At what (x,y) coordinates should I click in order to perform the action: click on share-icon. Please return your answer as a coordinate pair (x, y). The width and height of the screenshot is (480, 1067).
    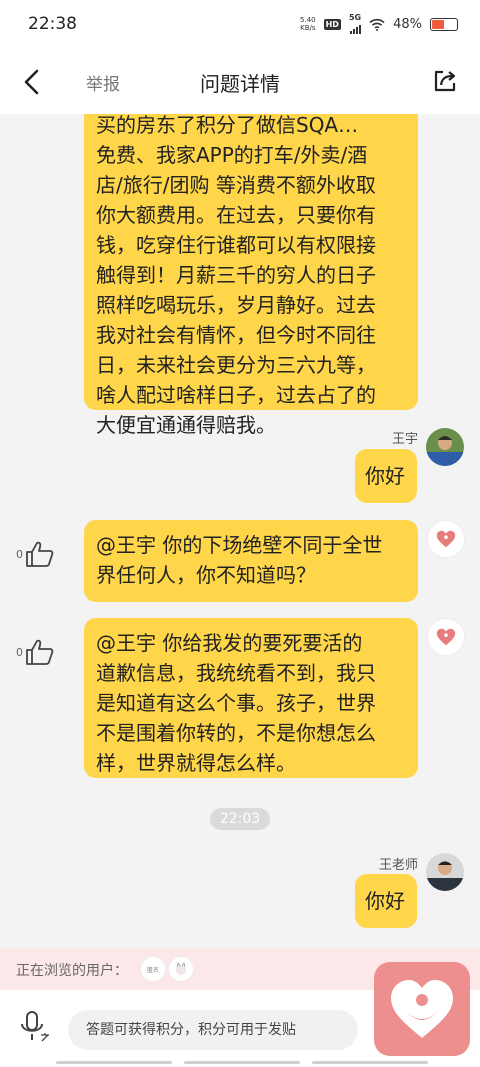
    Looking at the image, I should click on (445, 81).